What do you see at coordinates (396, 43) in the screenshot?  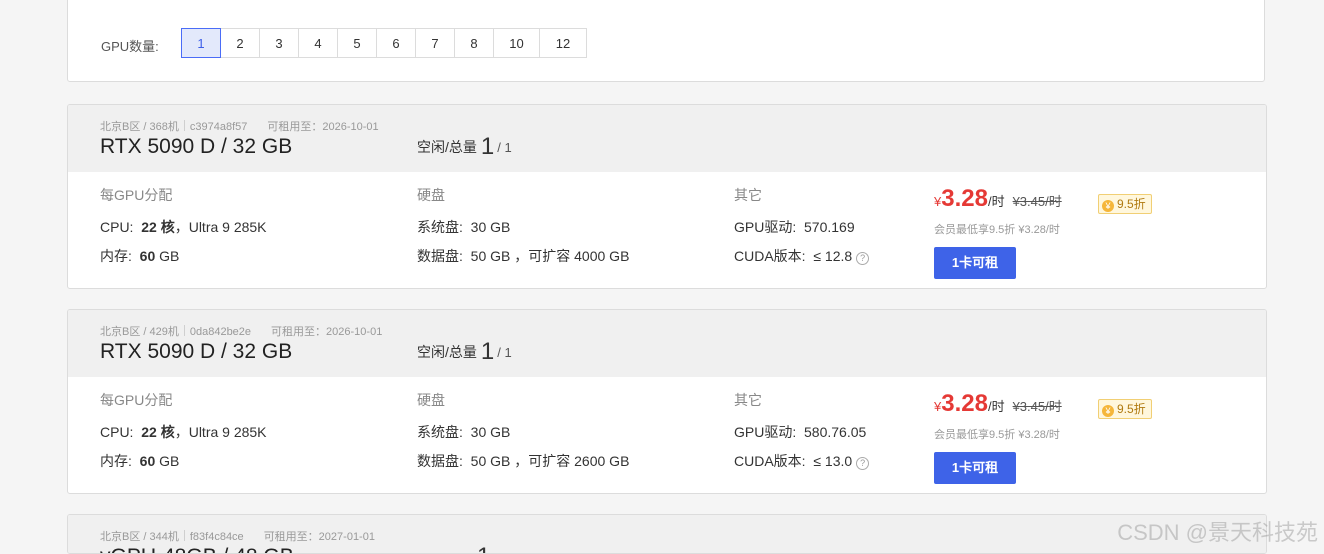 I see `gpu-count-option-6: 6` at bounding box center [396, 43].